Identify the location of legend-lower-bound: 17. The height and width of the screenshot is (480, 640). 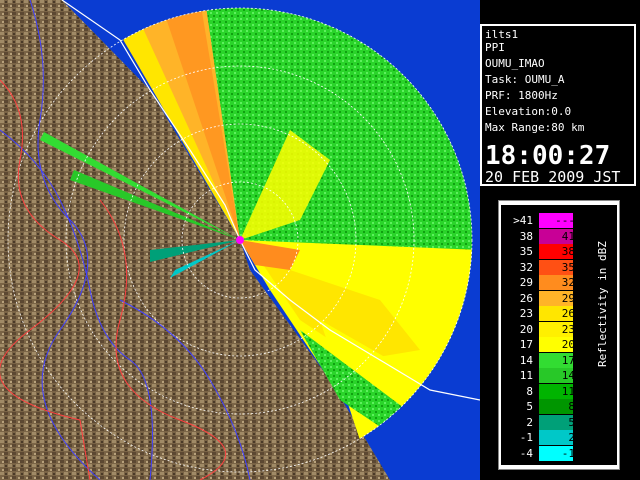
(526, 344).